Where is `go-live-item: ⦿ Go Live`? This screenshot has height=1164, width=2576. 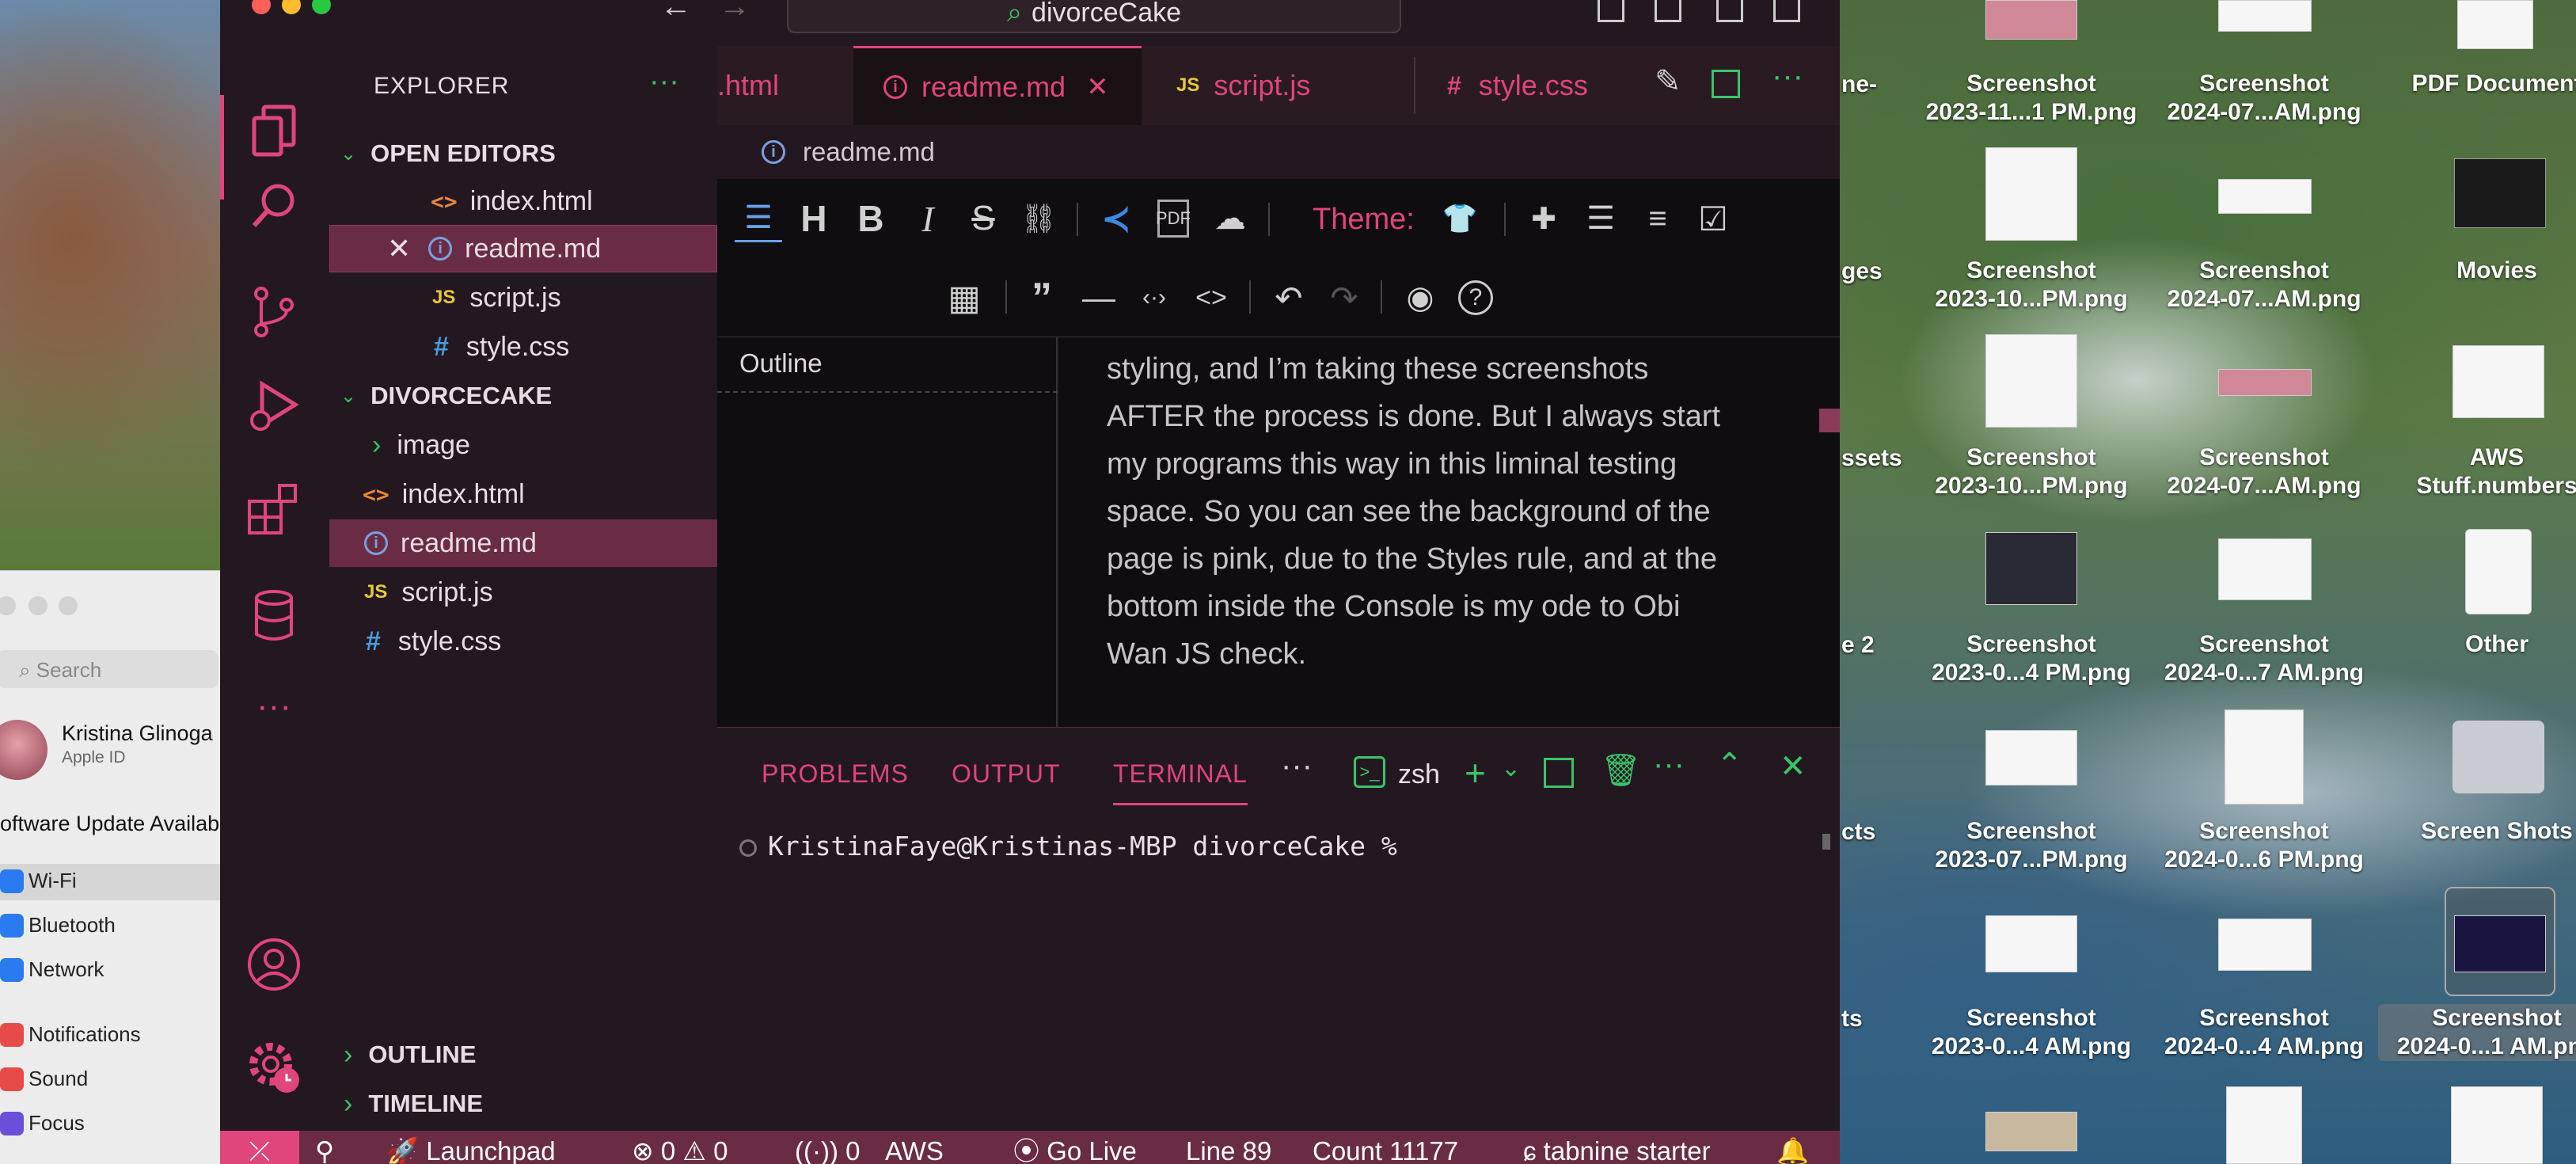
go-live-item: ⦿ Go Live is located at coordinates (1075, 1147).